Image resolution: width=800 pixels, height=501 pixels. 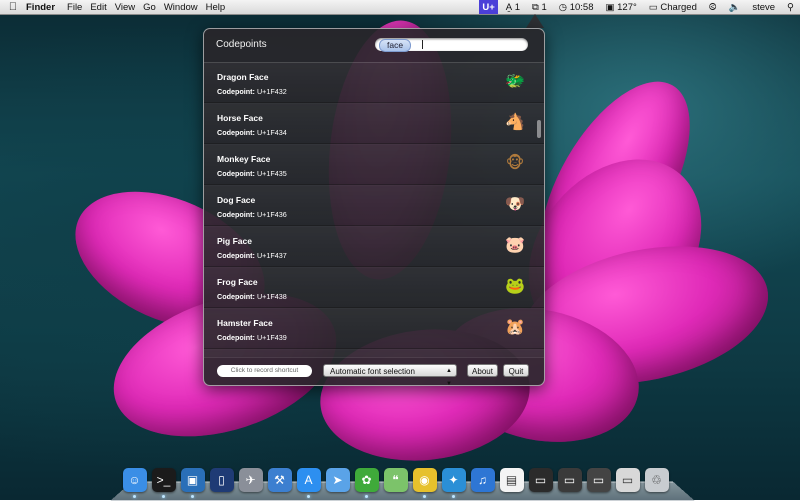 What do you see at coordinates (516, 370) in the screenshot?
I see `quit-button: Quit` at bounding box center [516, 370].